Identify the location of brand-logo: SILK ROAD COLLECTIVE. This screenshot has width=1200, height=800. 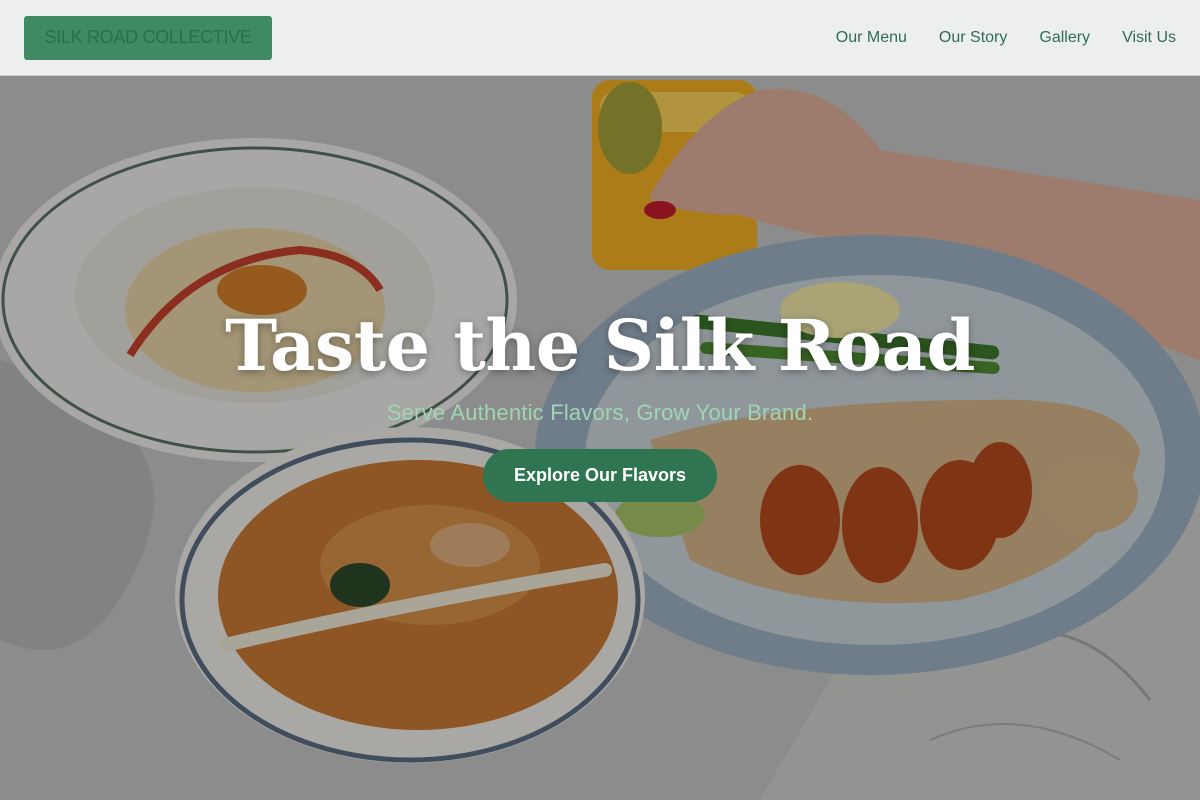
(148, 37).